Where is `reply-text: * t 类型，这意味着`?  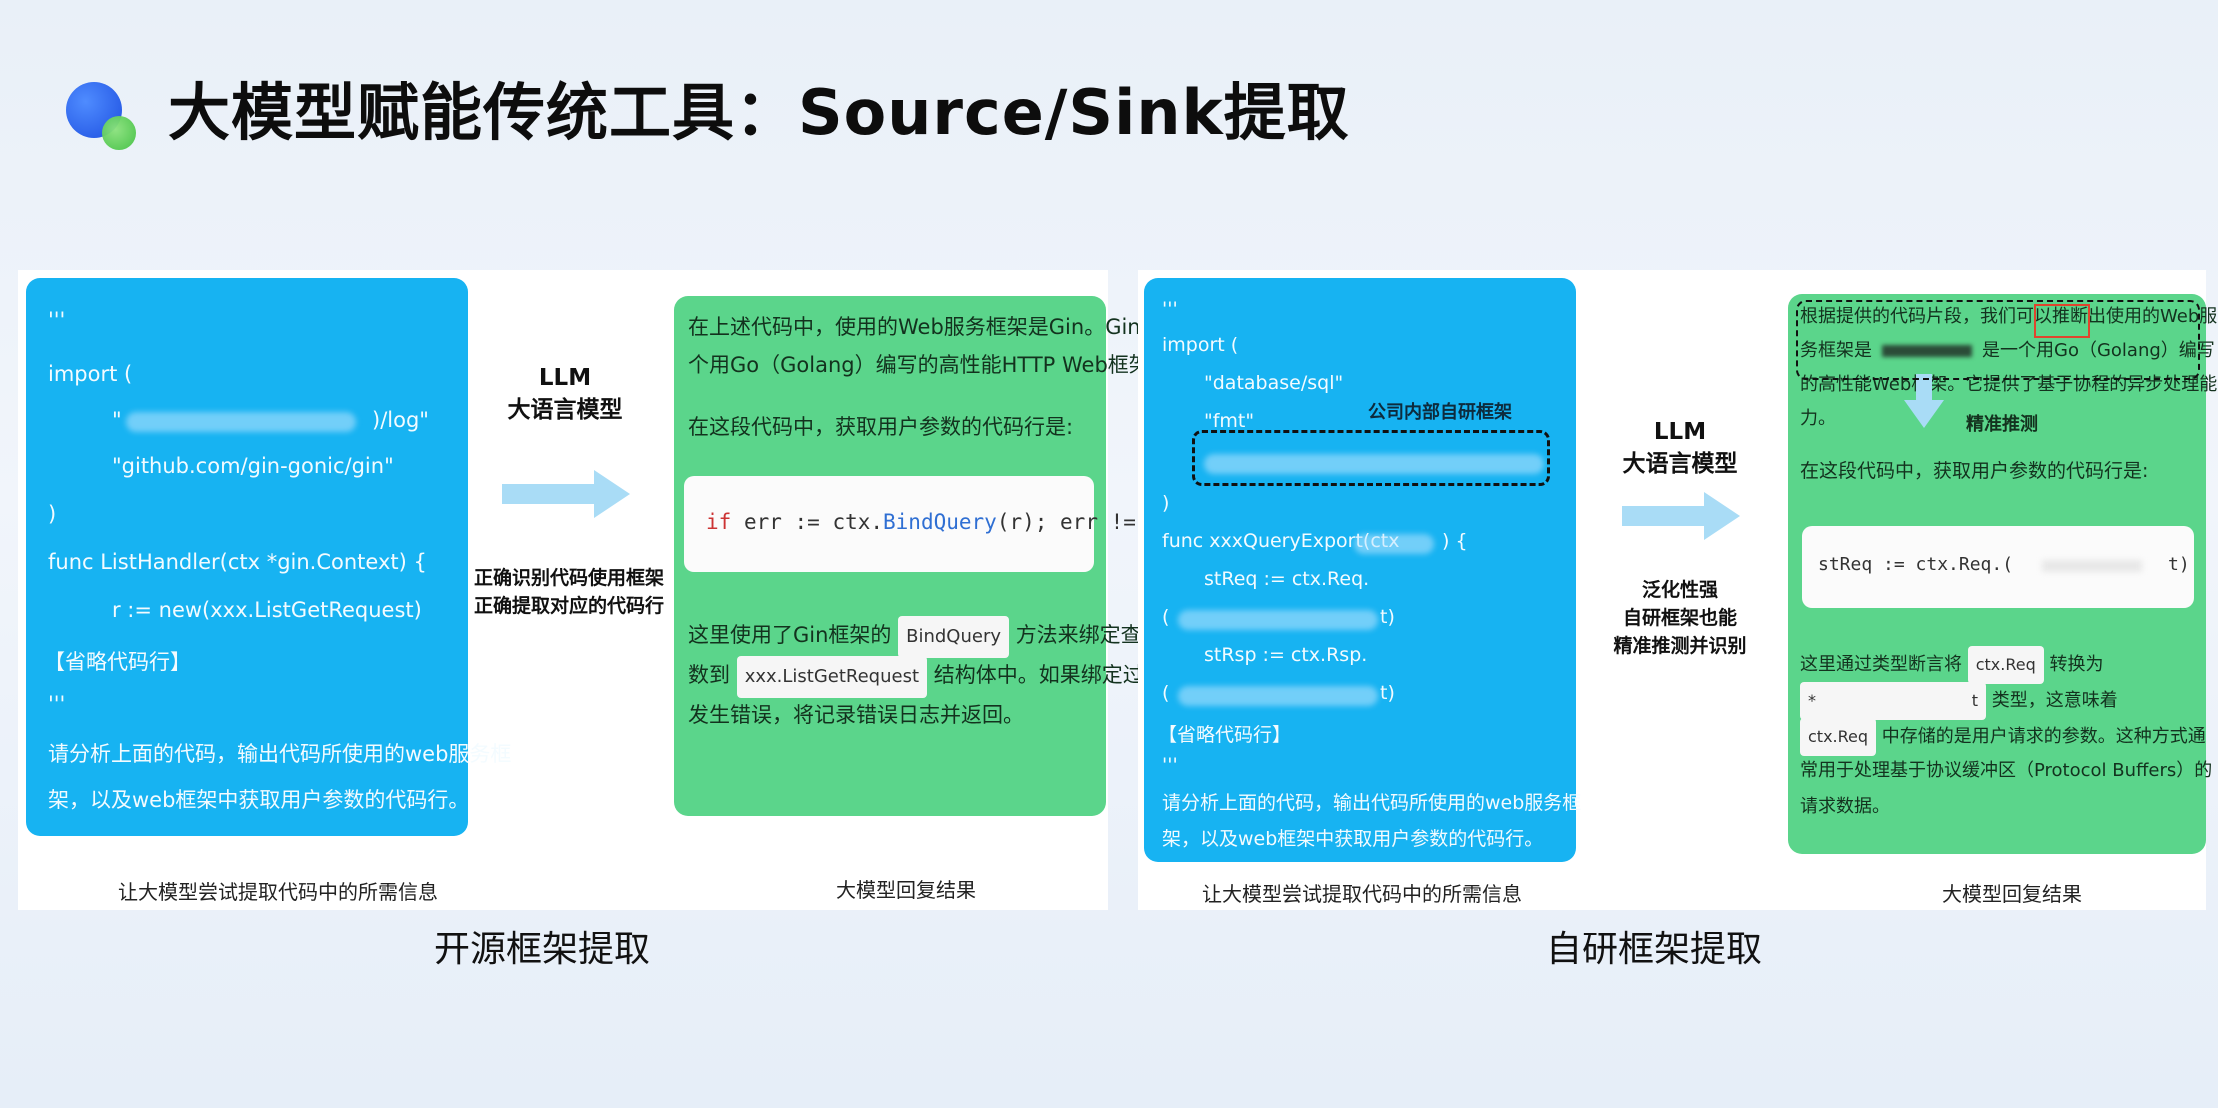
reply-text: * t 类型，这意味着 is located at coordinates (1959, 701).